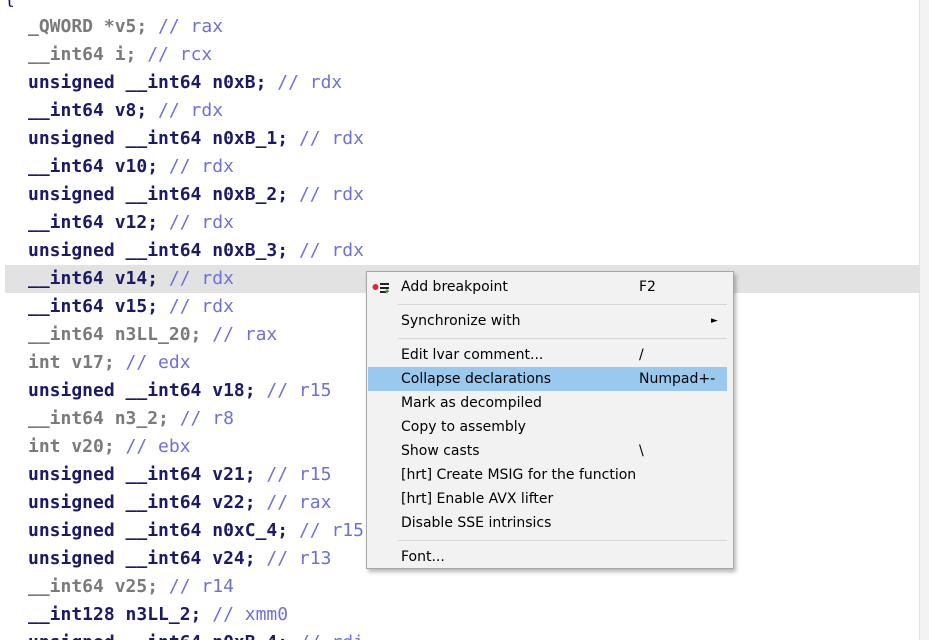 The height and width of the screenshot is (640, 929). What do you see at coordinates (547, 451) in the screenshot?
I see `menu-item-show-casts: Show casts \` at bounding box center [547, 451].